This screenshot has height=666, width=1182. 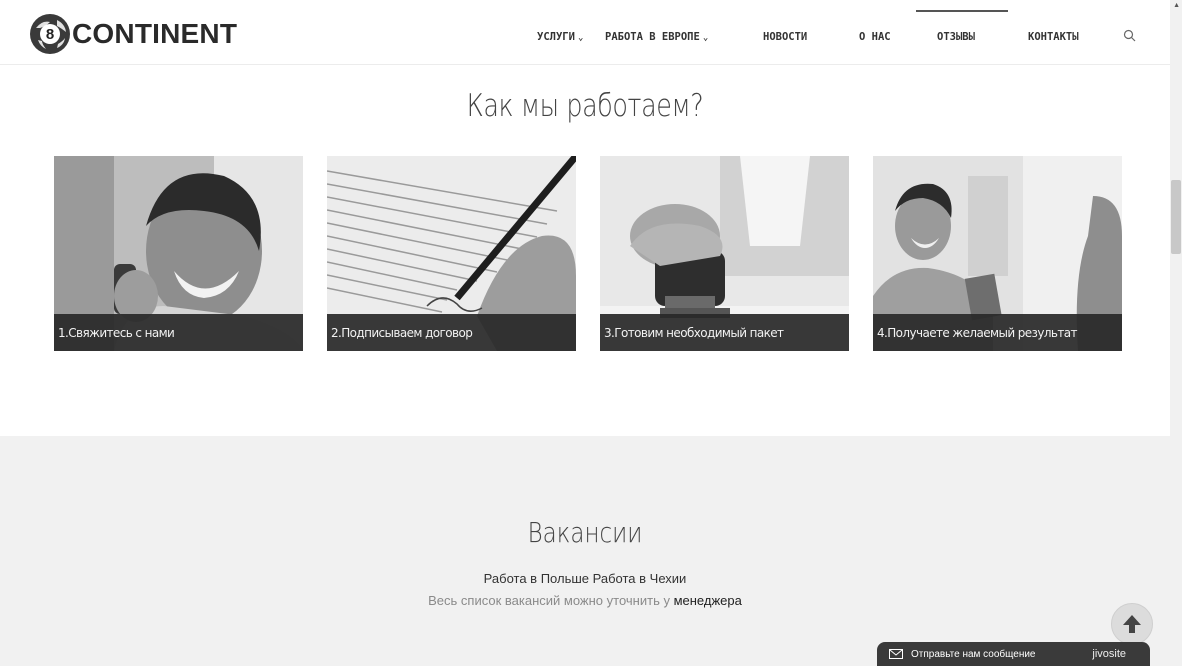 I want to click on step-card-contact: 1.Свяжитесь с нами, so click(x=178, y=253).